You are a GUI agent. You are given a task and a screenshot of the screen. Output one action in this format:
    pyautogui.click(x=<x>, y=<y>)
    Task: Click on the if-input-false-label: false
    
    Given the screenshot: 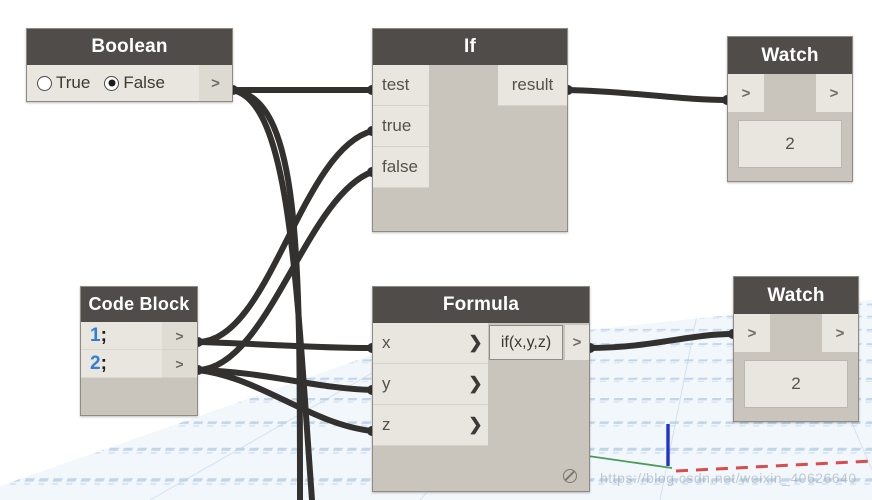 What is the action you would take?
    pyautogui.click(x=400, y=166)
    